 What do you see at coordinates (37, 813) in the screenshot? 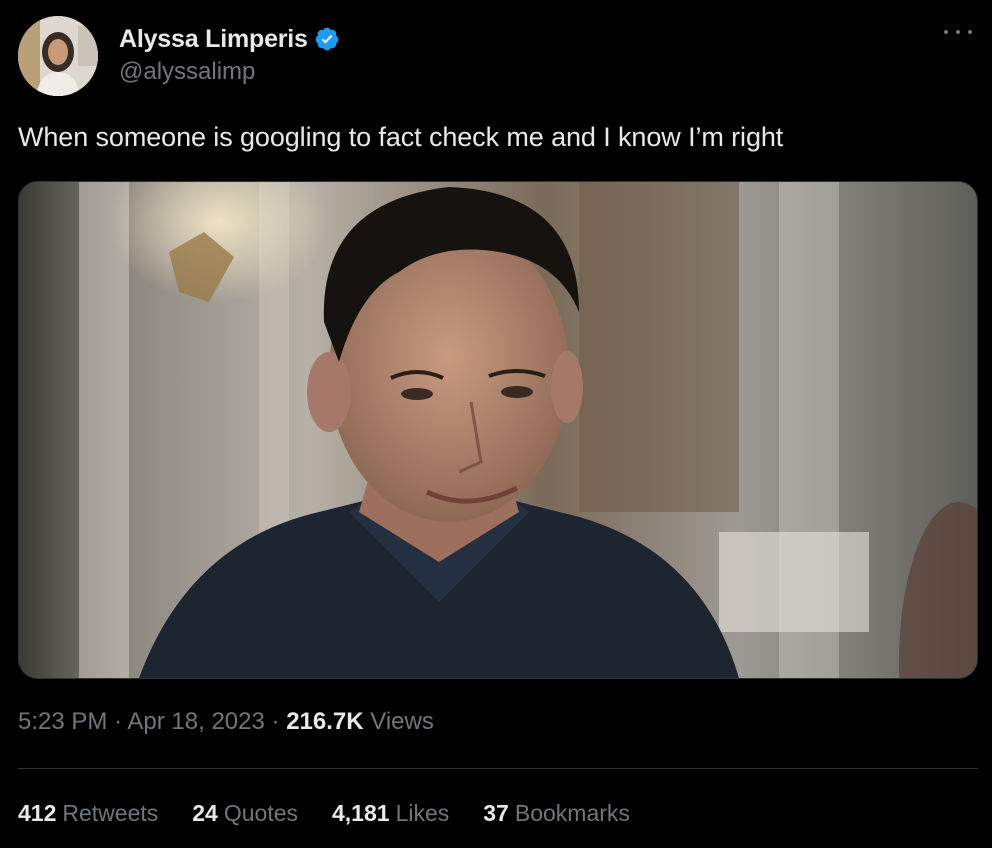
I see `retweets-count: 412` at bounding box center [37, 813].